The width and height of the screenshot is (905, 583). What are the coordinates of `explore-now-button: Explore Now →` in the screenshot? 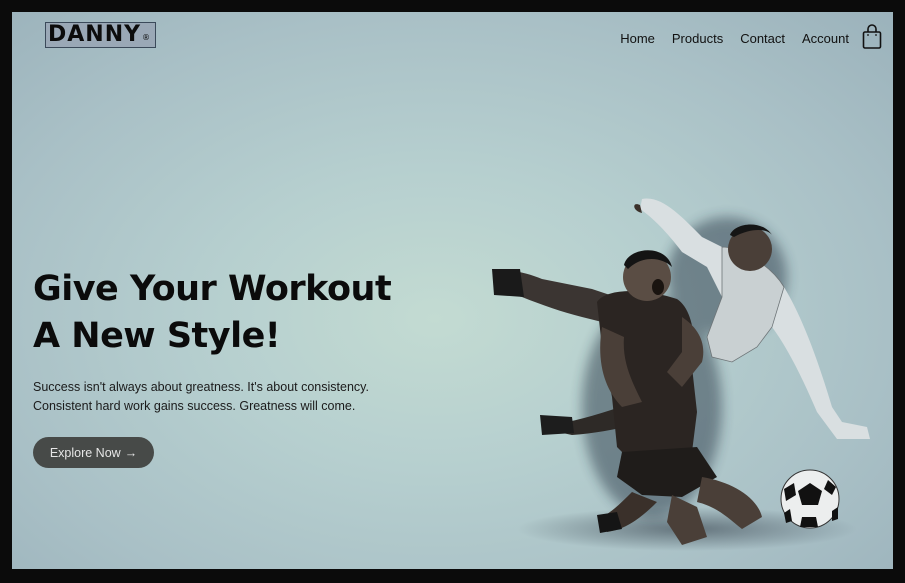 It's located at (93, 452).